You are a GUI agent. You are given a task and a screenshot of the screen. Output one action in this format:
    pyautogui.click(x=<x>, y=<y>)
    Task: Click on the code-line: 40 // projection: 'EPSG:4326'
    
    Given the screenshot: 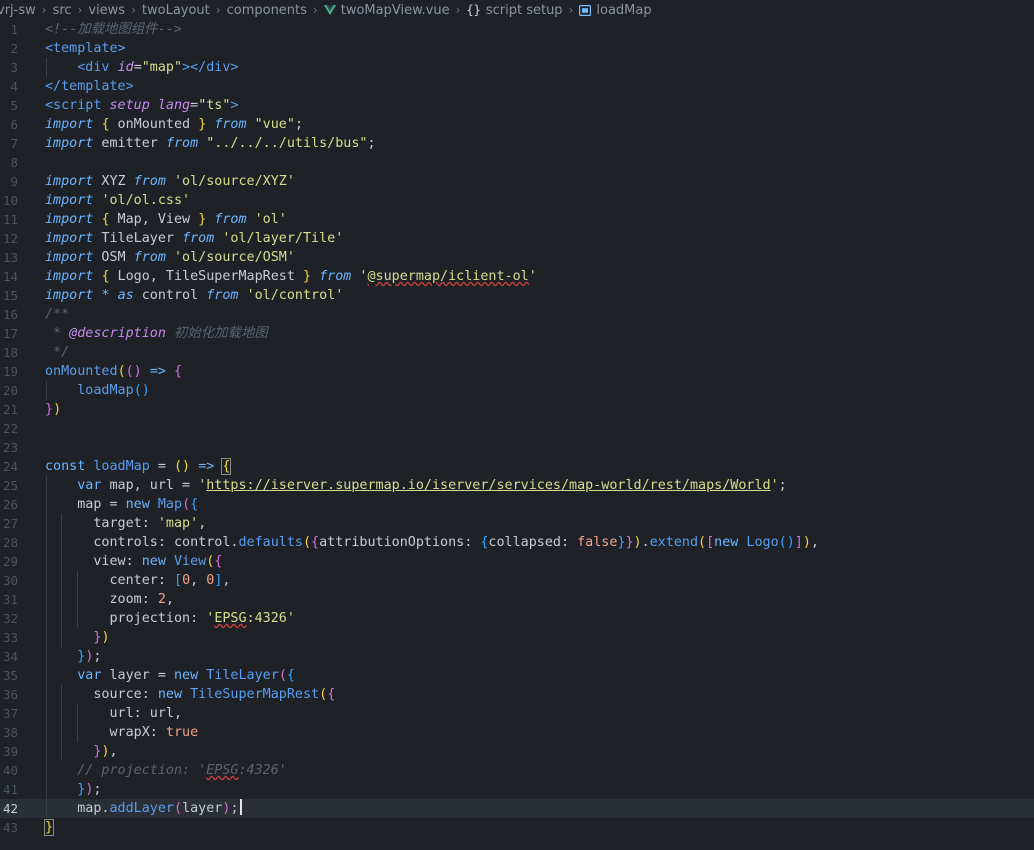 What is the action you would take?
    pyautogui.click(x=517, y=770)
    